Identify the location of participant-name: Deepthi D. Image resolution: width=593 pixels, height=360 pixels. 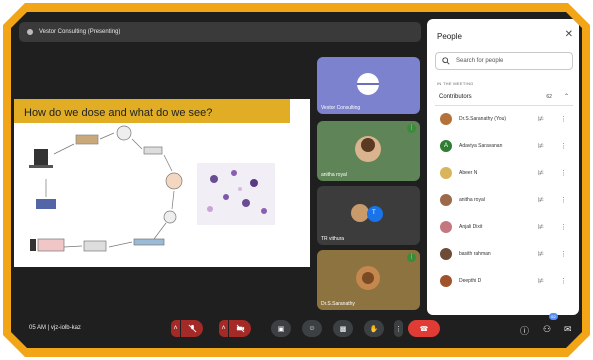
(470, 281).